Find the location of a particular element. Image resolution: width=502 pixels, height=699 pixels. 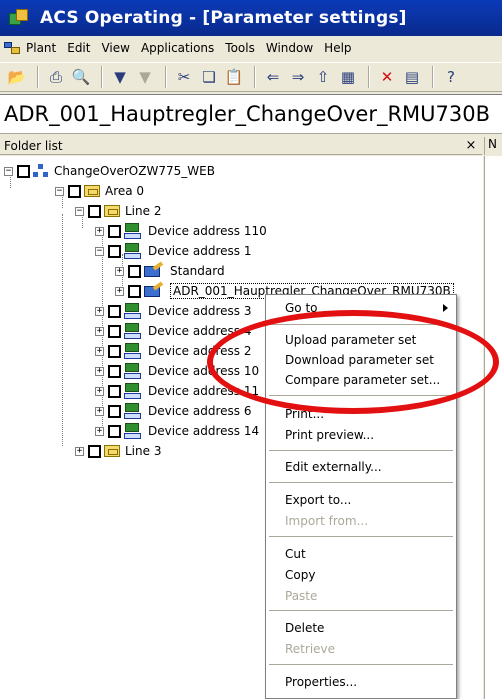

up-folder-icon: ⇧ is located at coordinates (323, 77).